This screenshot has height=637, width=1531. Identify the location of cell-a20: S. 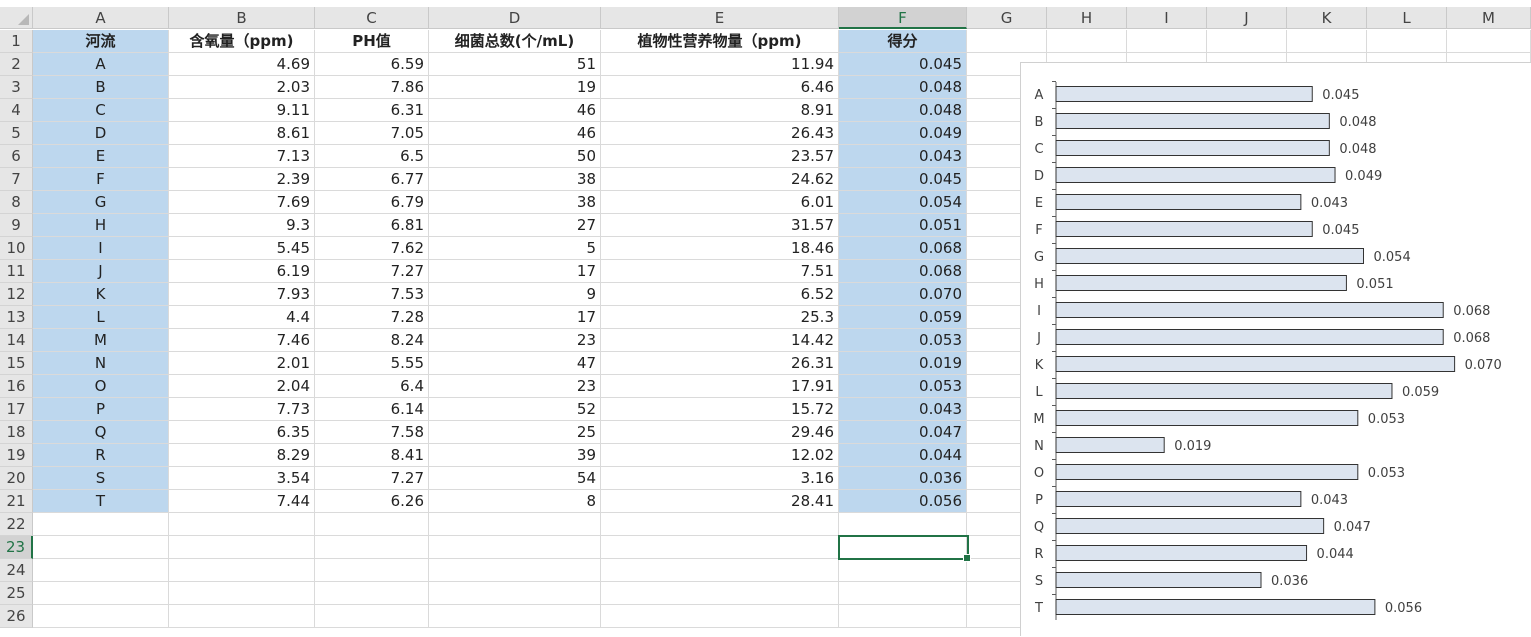
(101, 478).